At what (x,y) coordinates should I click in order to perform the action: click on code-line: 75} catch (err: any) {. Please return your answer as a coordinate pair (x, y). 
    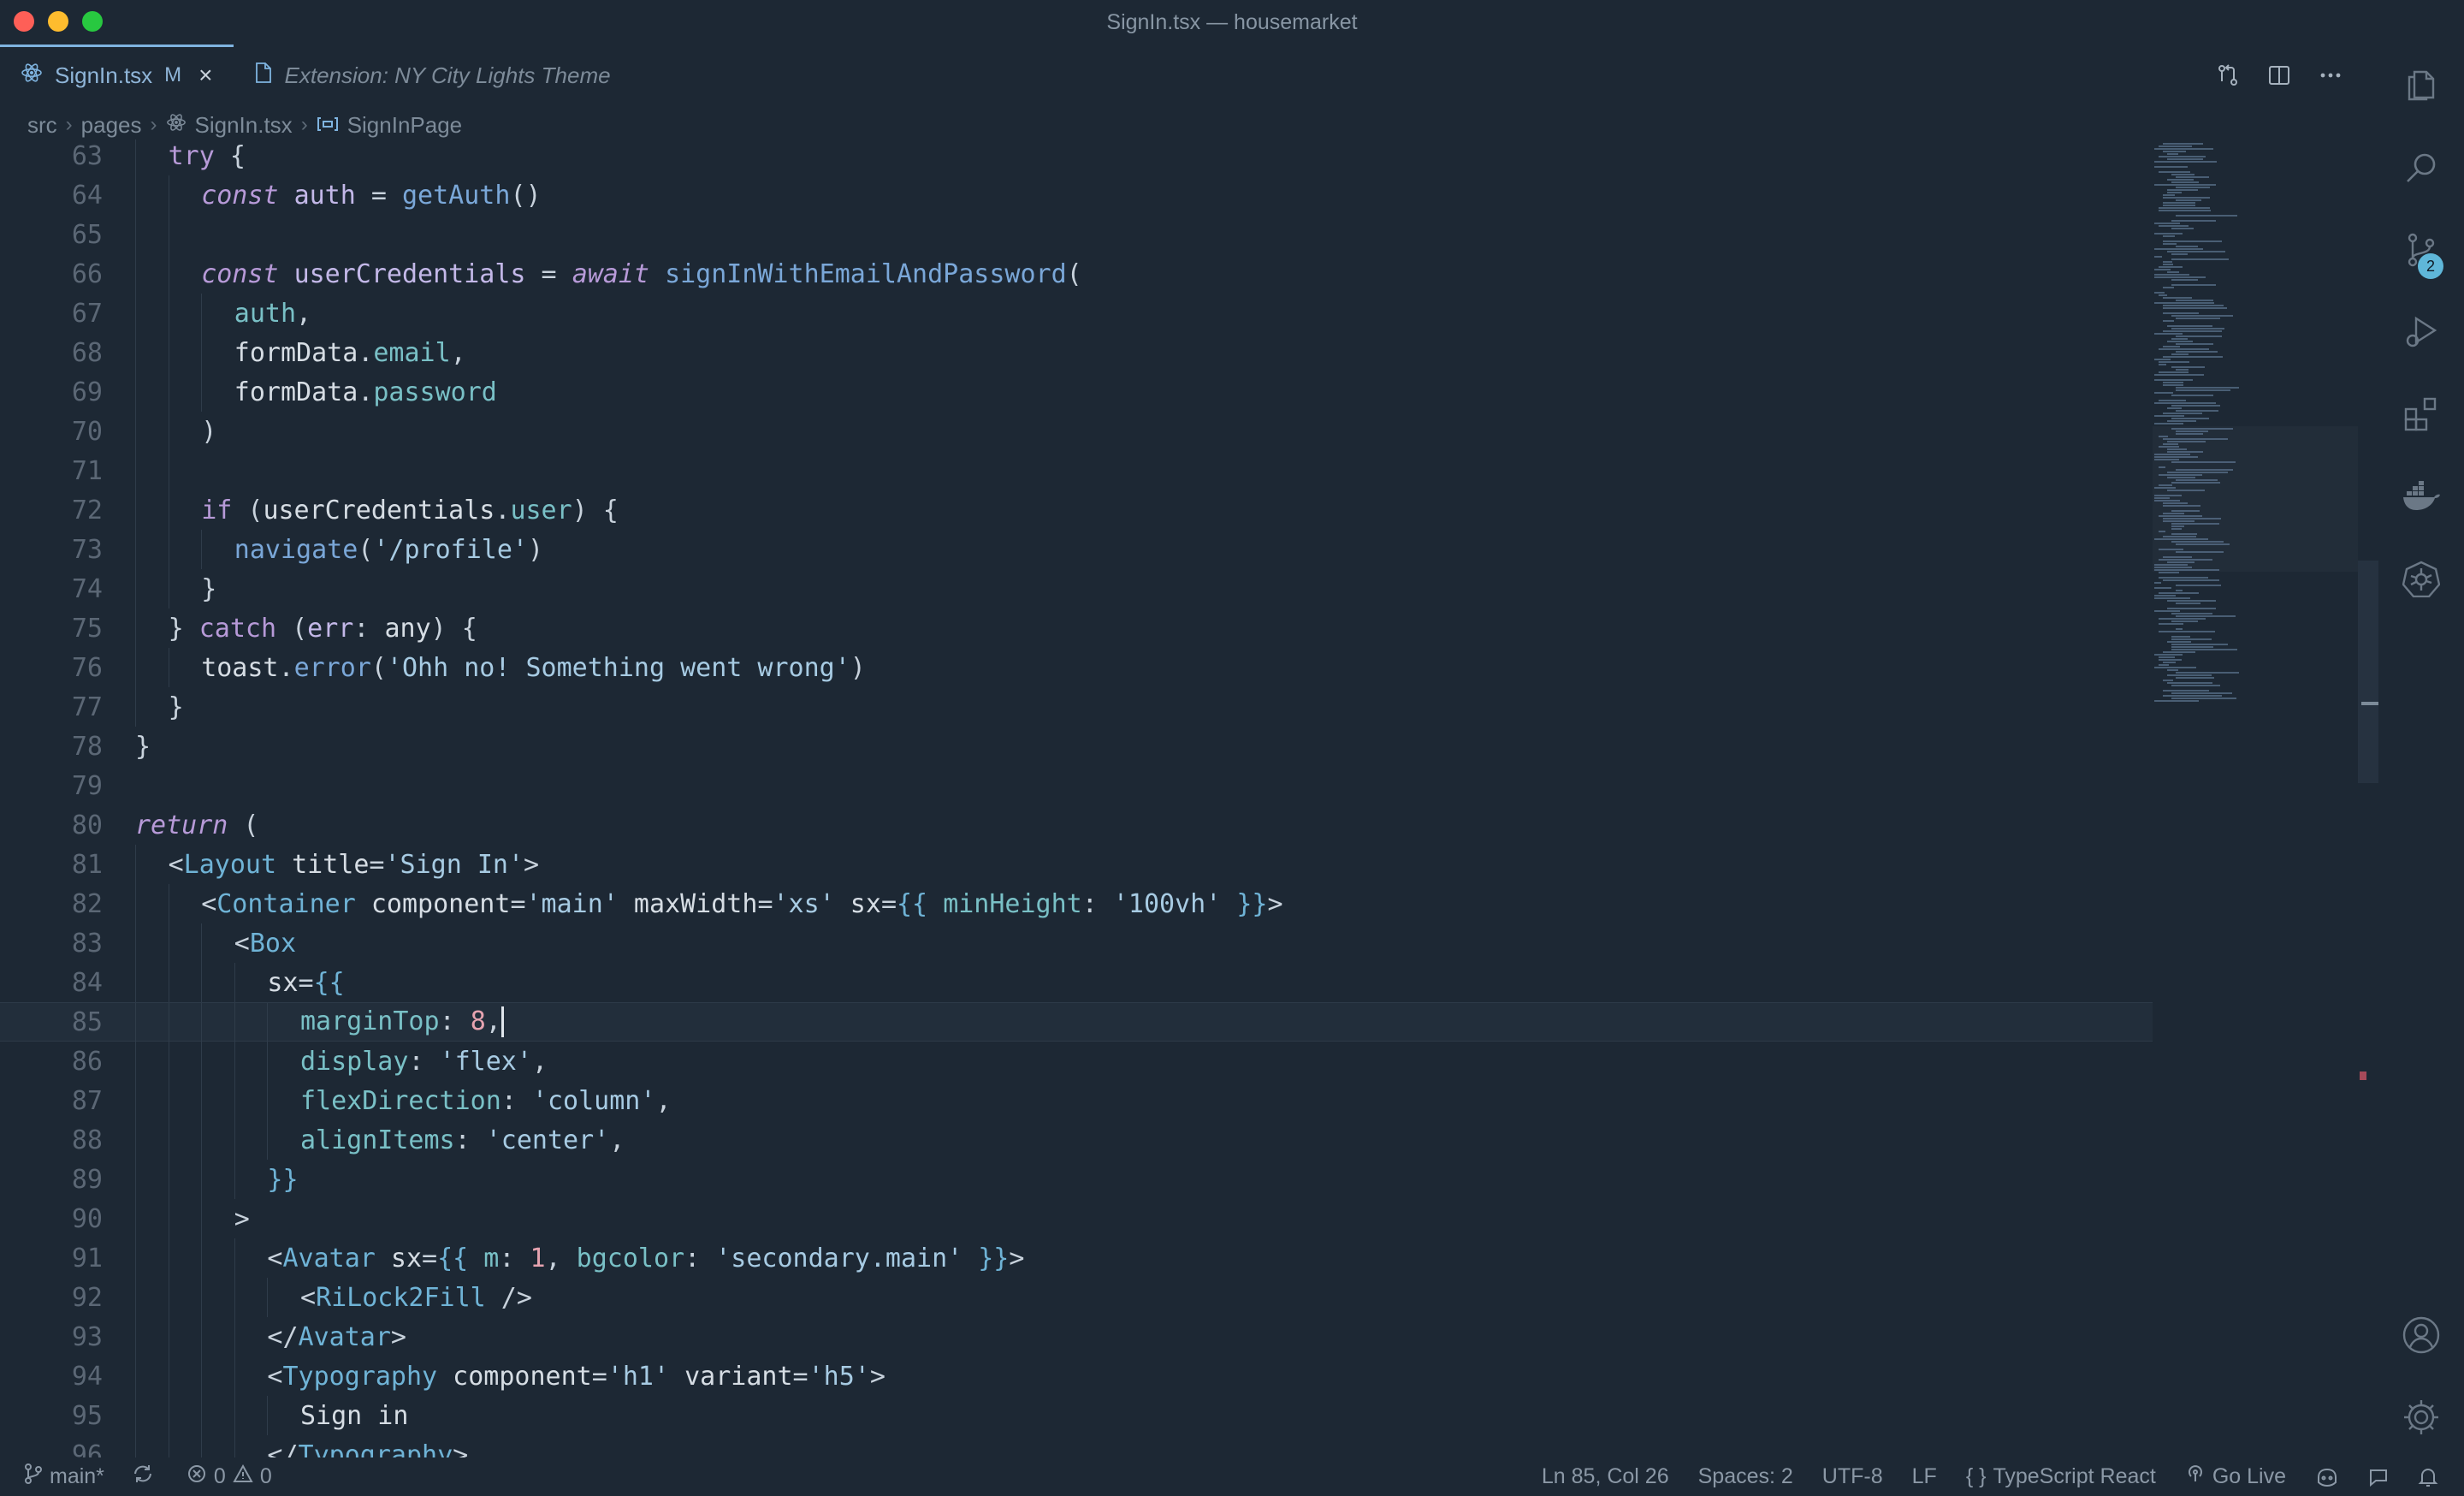
    Looking at the image, I should click on (1076, 628).